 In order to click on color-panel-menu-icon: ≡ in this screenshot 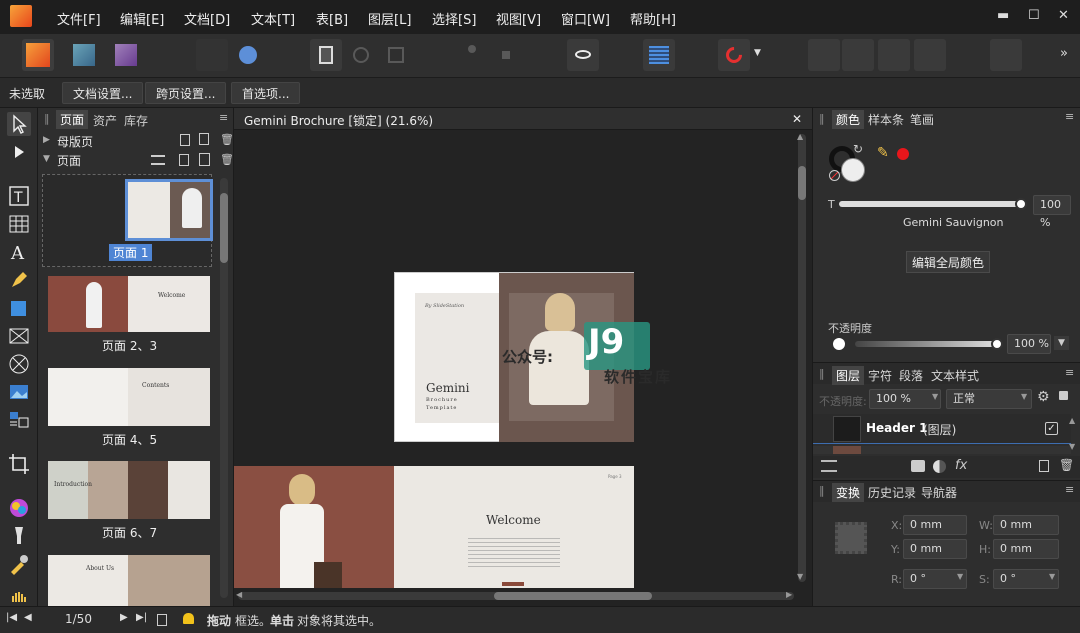, I will do `click(1069, 116)`.